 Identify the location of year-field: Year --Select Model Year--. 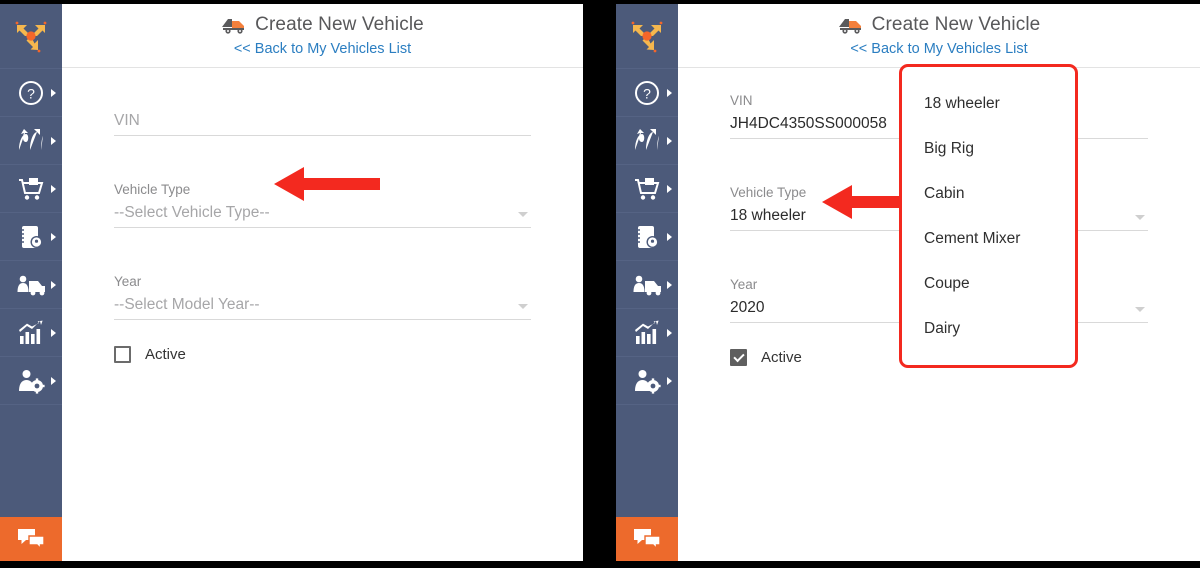
(322, 296).